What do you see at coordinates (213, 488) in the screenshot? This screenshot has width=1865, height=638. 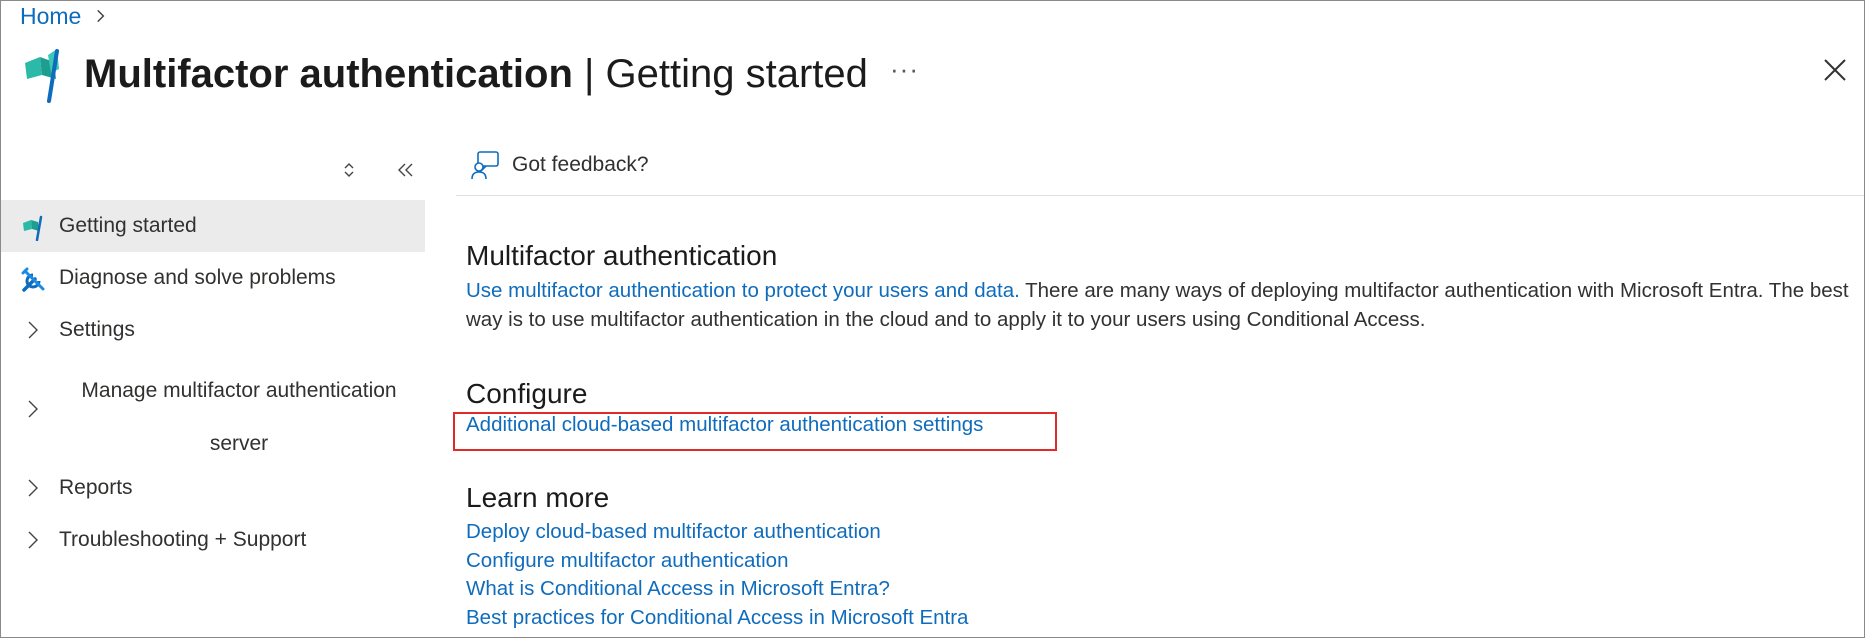 I see `sidebar-item-reports: Reports` at bounding box center [213, 488].